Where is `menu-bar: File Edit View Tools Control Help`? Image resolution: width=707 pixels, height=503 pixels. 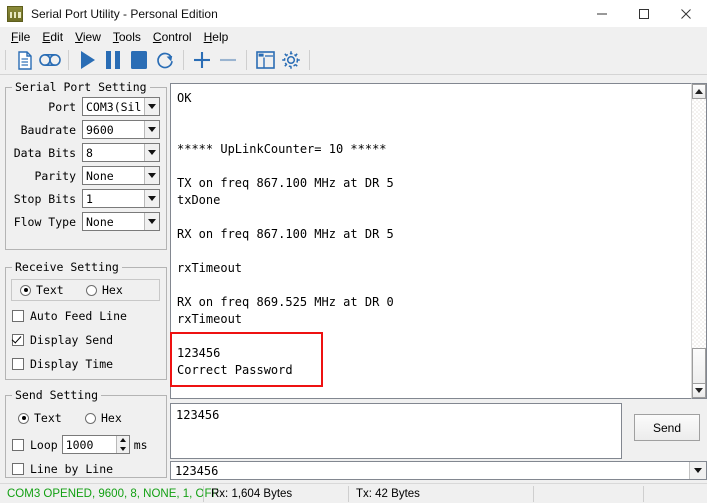
menu-bar: File Edit View Tools Control Help is located at coordinates (353, 36).